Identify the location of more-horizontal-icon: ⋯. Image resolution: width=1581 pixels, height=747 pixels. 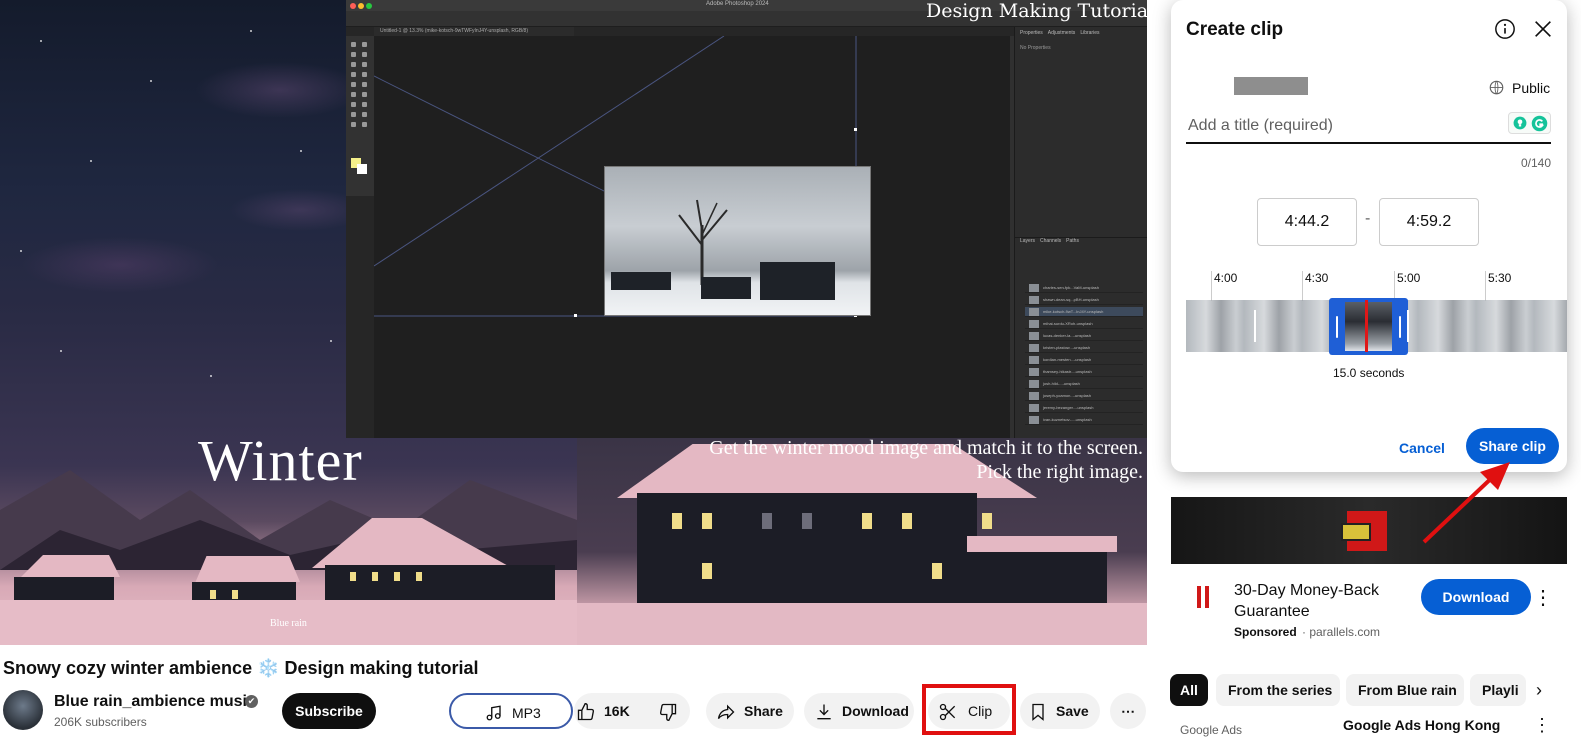
(1128, 711).